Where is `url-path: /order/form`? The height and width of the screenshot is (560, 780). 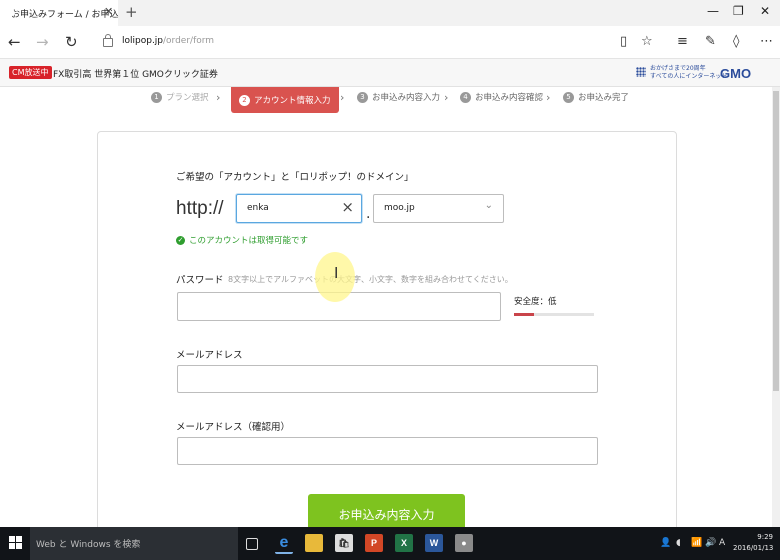 url-path: /order/form is located at coordinates (189, 41).